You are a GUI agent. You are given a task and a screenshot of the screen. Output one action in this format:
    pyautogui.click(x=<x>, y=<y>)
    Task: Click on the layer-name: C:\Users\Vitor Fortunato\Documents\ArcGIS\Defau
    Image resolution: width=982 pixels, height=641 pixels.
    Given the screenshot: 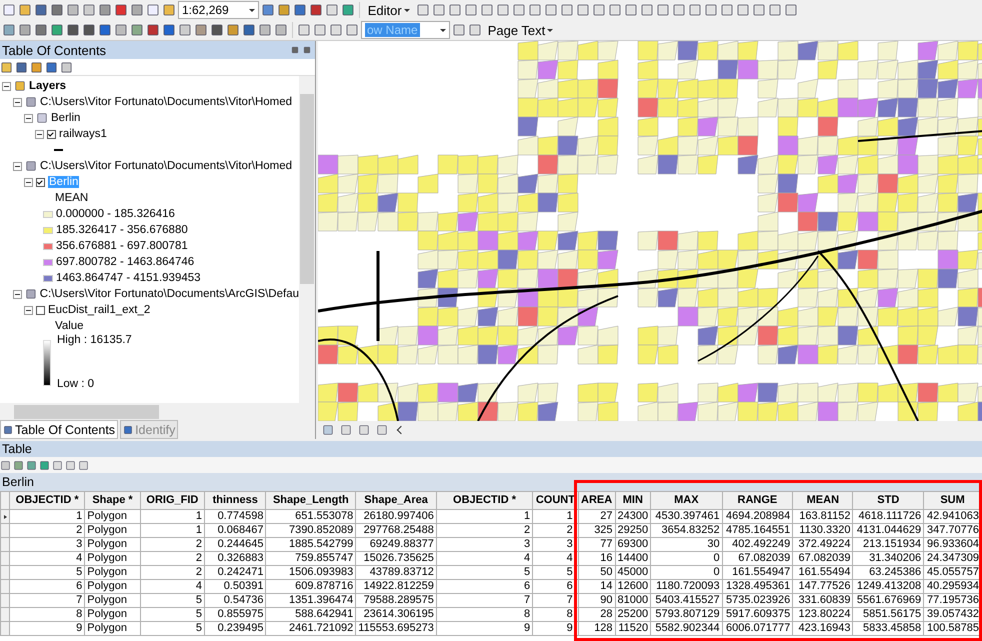 What is the action you would take?
    pyautogui.click(x=169, y=294)
    